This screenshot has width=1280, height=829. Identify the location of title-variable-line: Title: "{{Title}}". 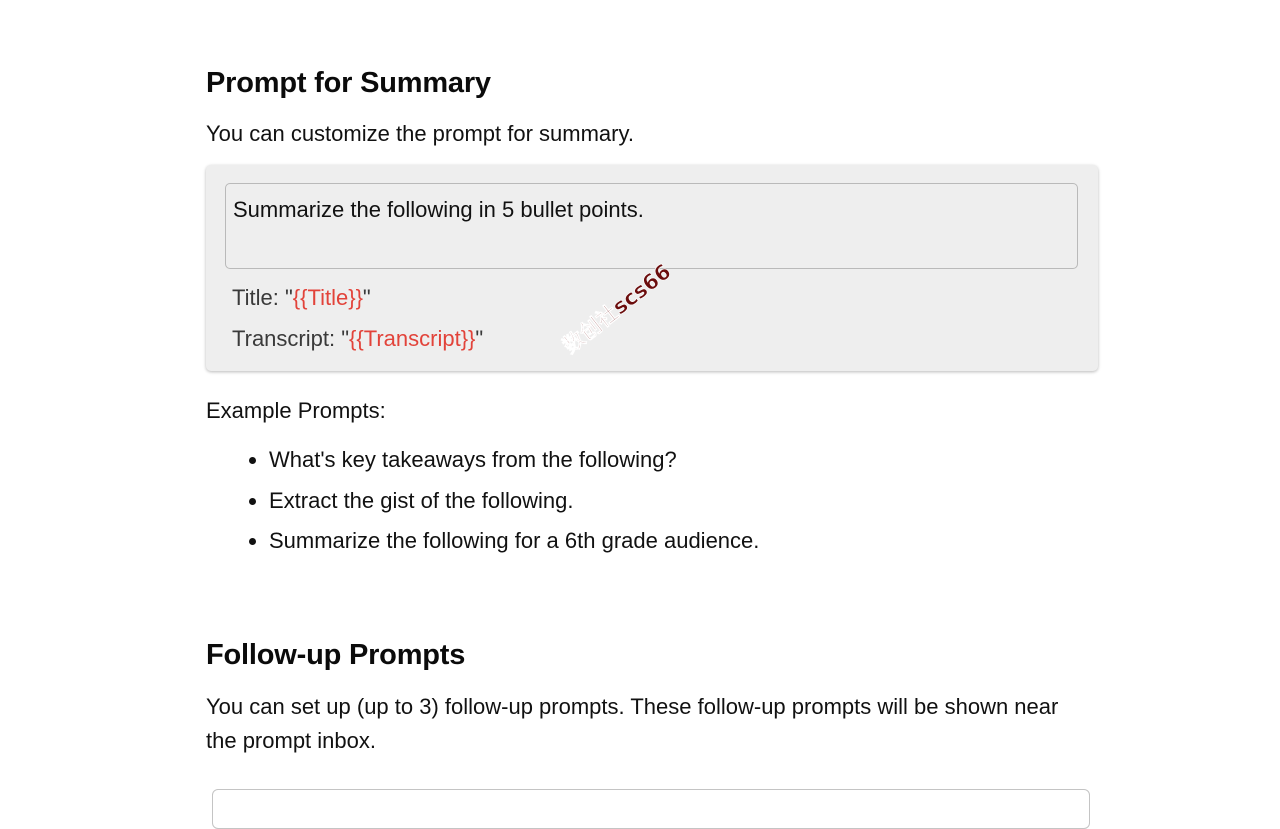
(301, 298).